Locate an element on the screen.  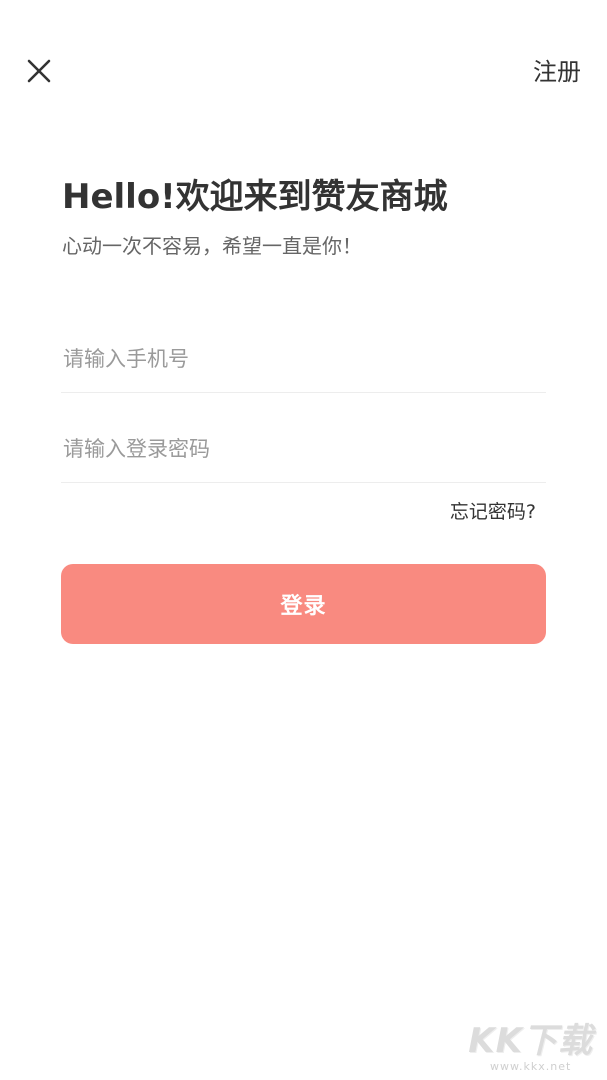
password-field-container is located at coordinates (303, 449).